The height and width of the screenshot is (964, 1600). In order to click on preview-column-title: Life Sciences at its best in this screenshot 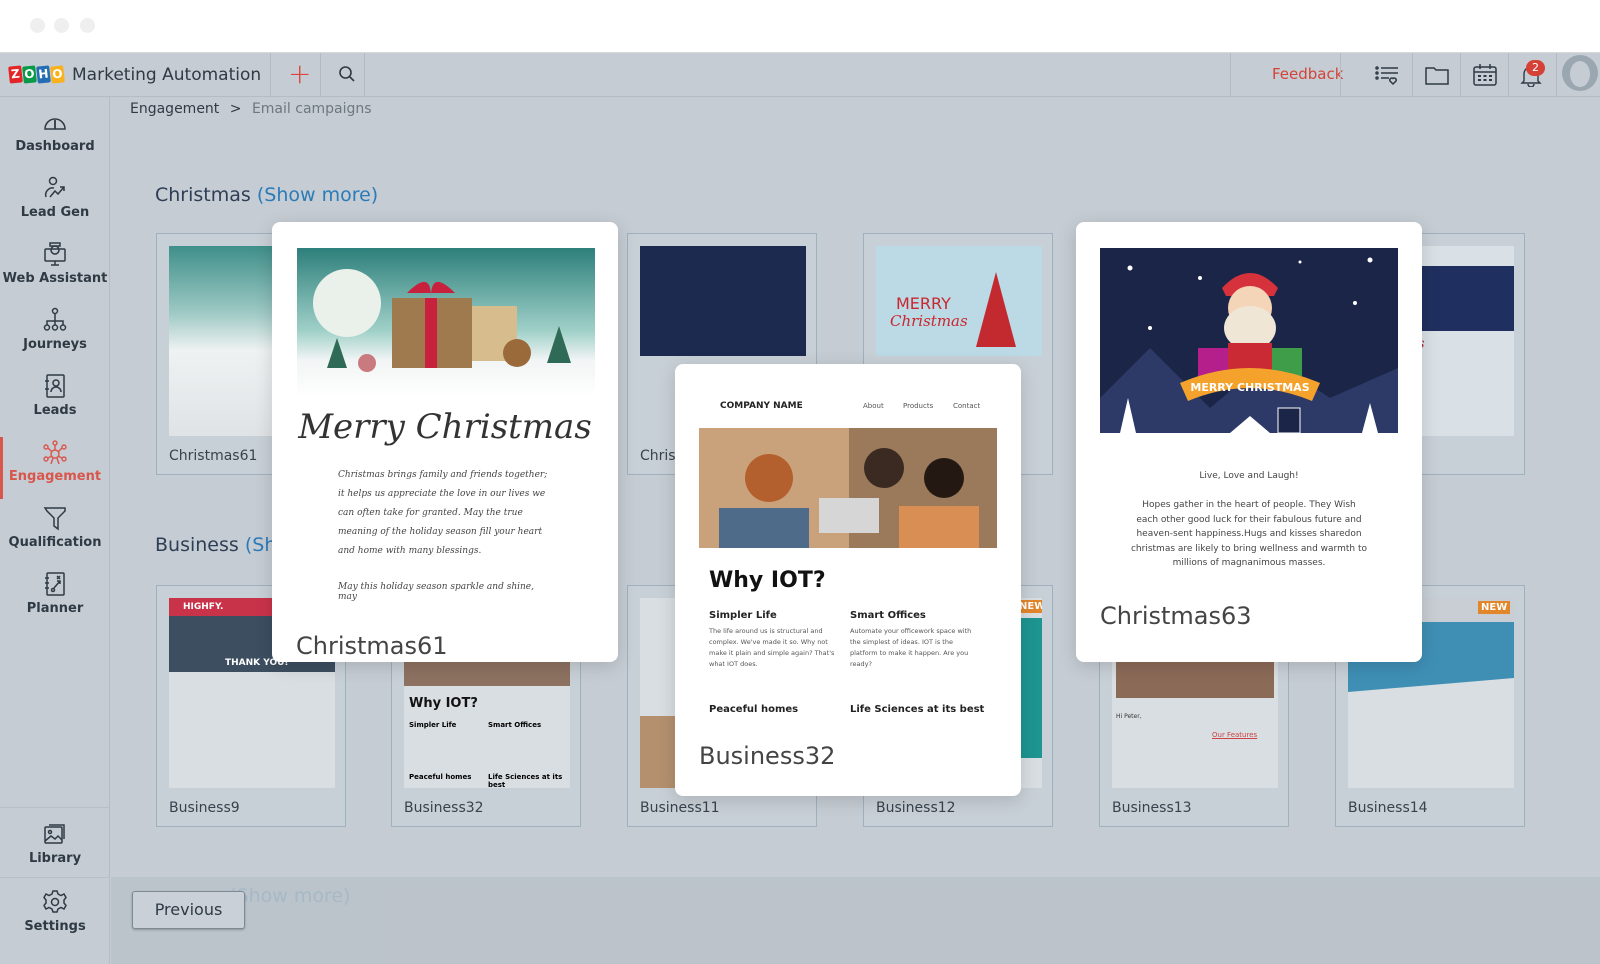, I will do `click(917, 709)`.